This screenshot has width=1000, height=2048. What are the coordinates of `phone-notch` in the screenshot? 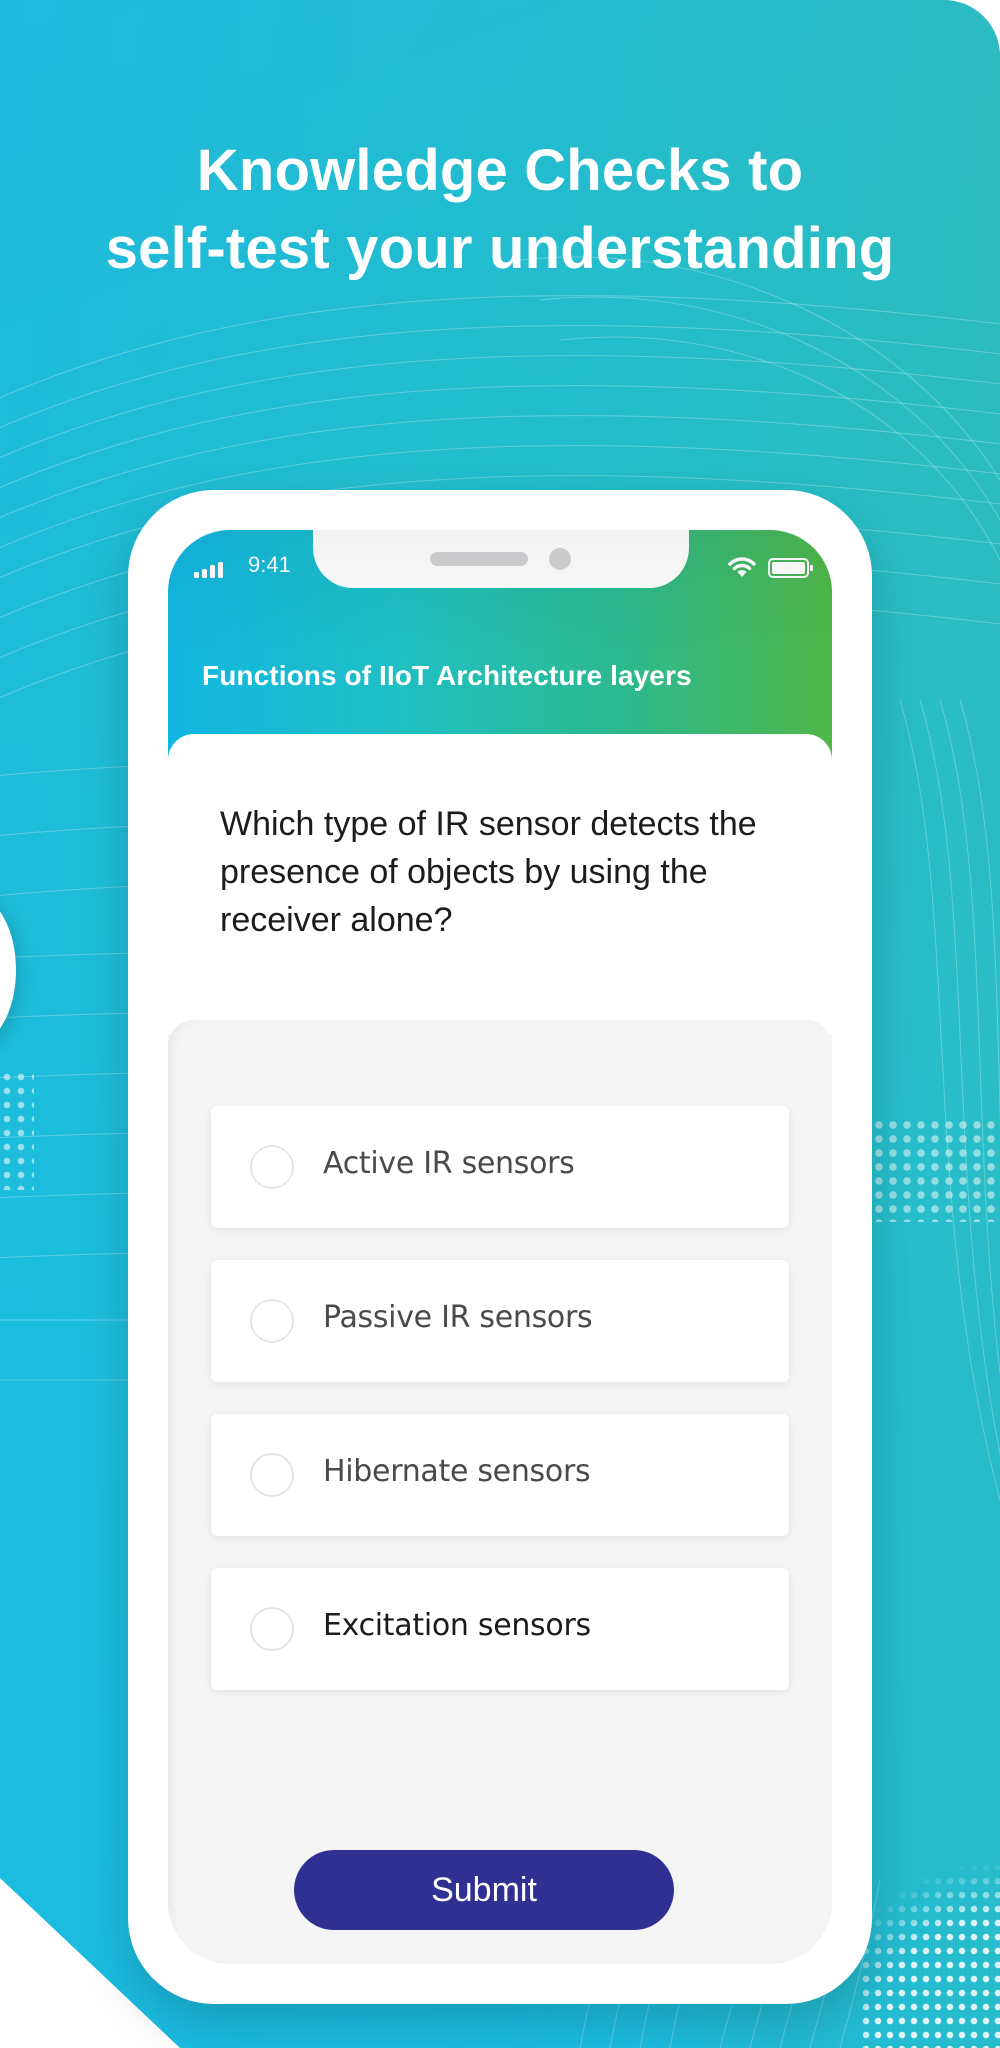 It's located at (501, 559).